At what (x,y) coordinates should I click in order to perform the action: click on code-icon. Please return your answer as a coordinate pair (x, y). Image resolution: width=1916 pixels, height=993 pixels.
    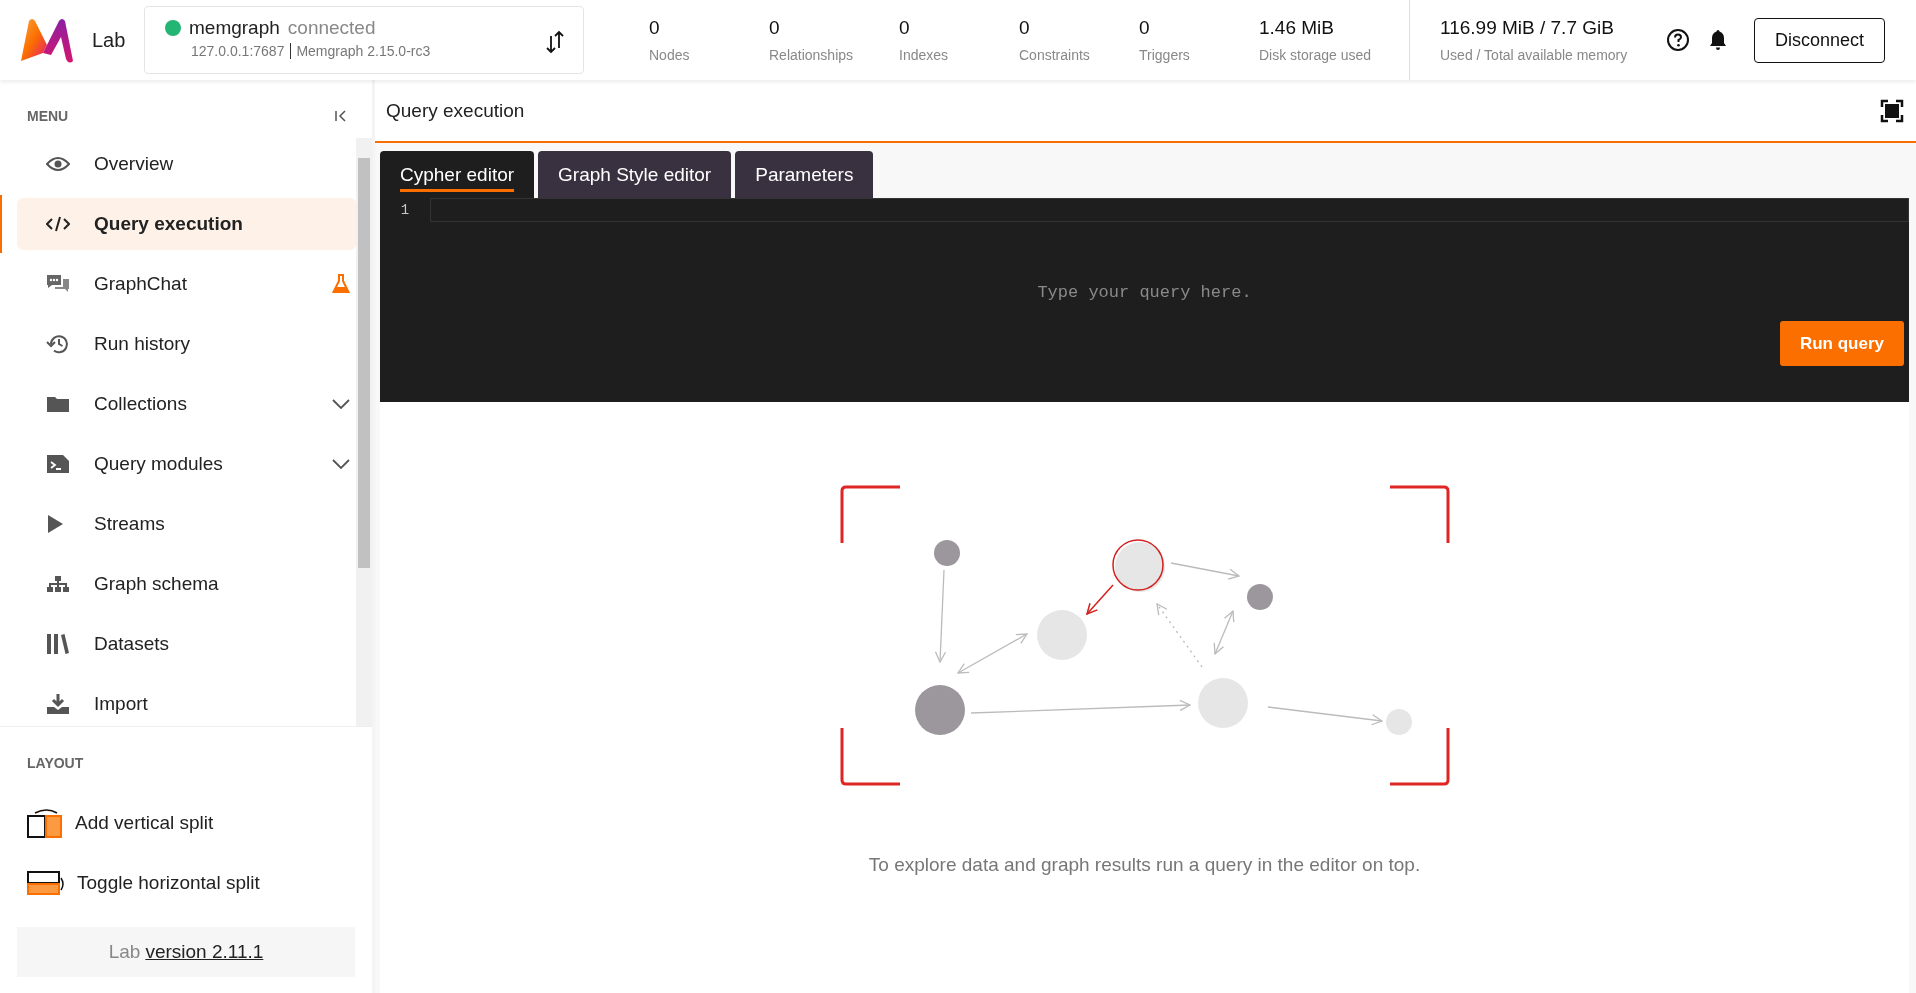
    Looking at the image, I should click on (58, 224).